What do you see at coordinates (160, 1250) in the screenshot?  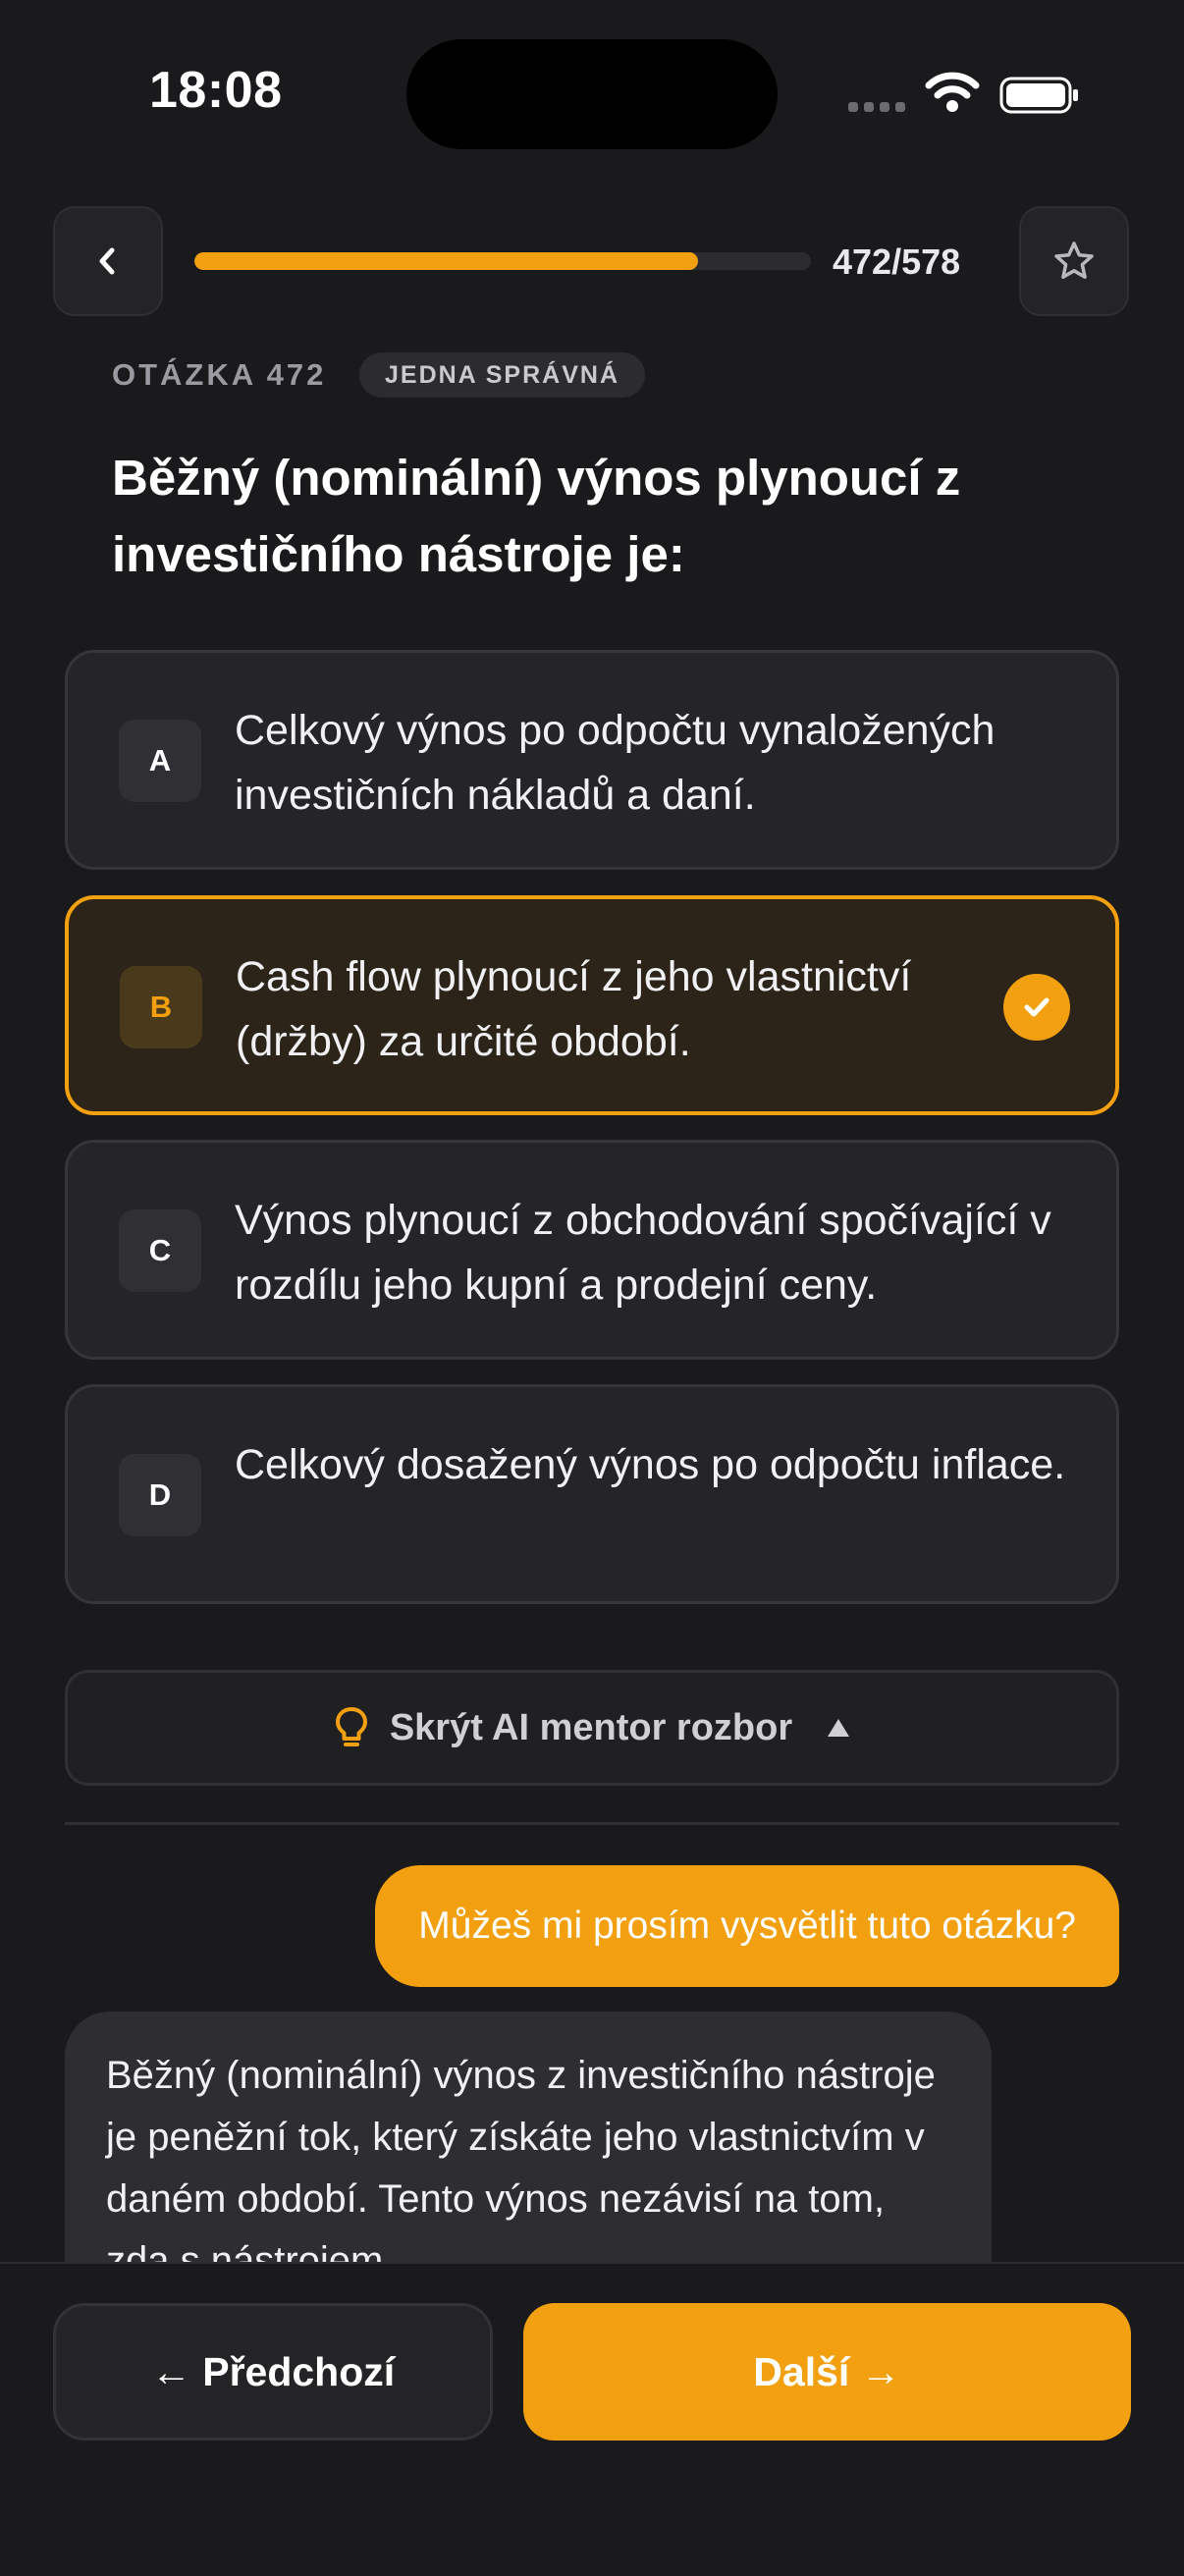 I see `option-letter: C` at bounding box center [160, 1250].